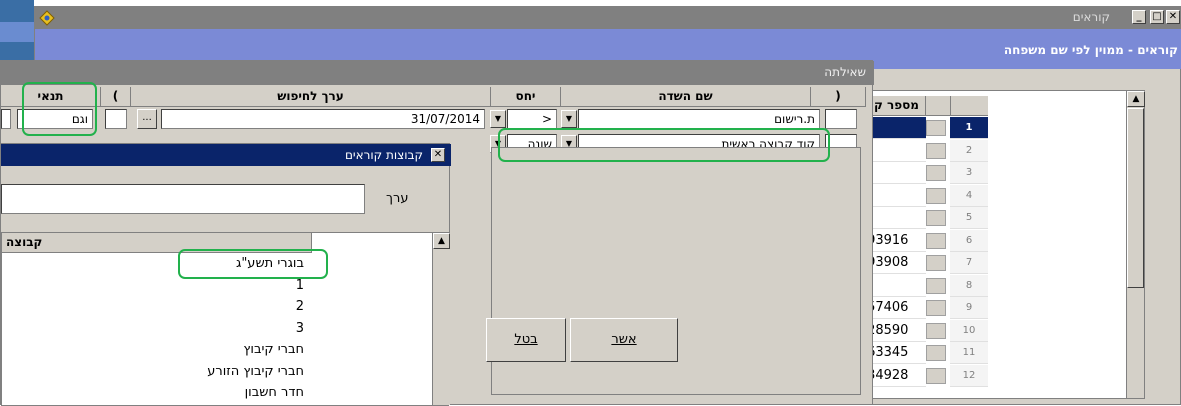  I want to click on background-window-strip, so click(17, 32).